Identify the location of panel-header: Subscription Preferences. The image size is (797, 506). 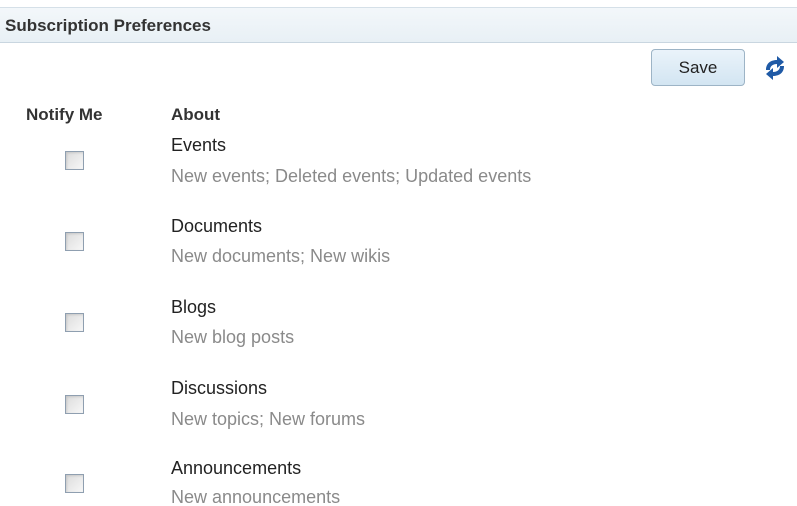
(398, 25).